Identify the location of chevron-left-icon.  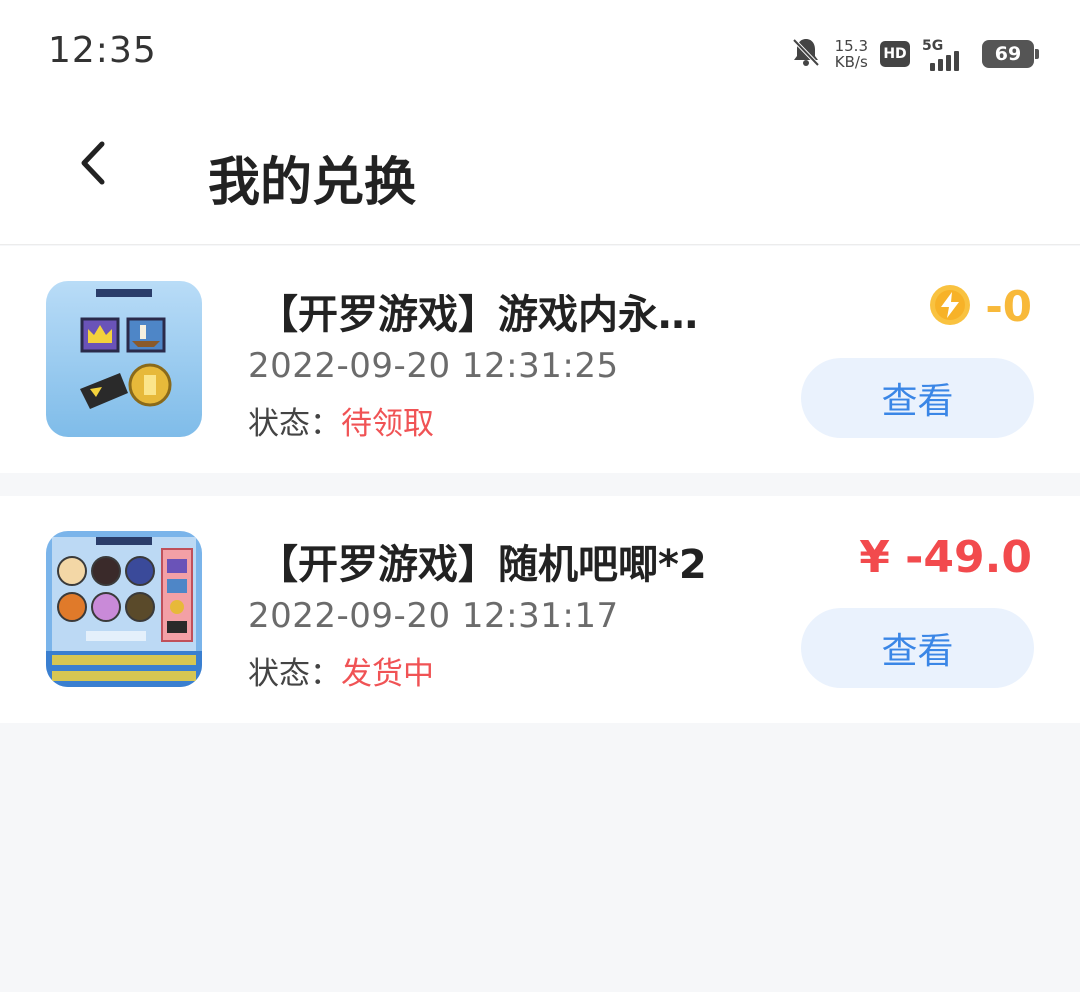
(92, 165).